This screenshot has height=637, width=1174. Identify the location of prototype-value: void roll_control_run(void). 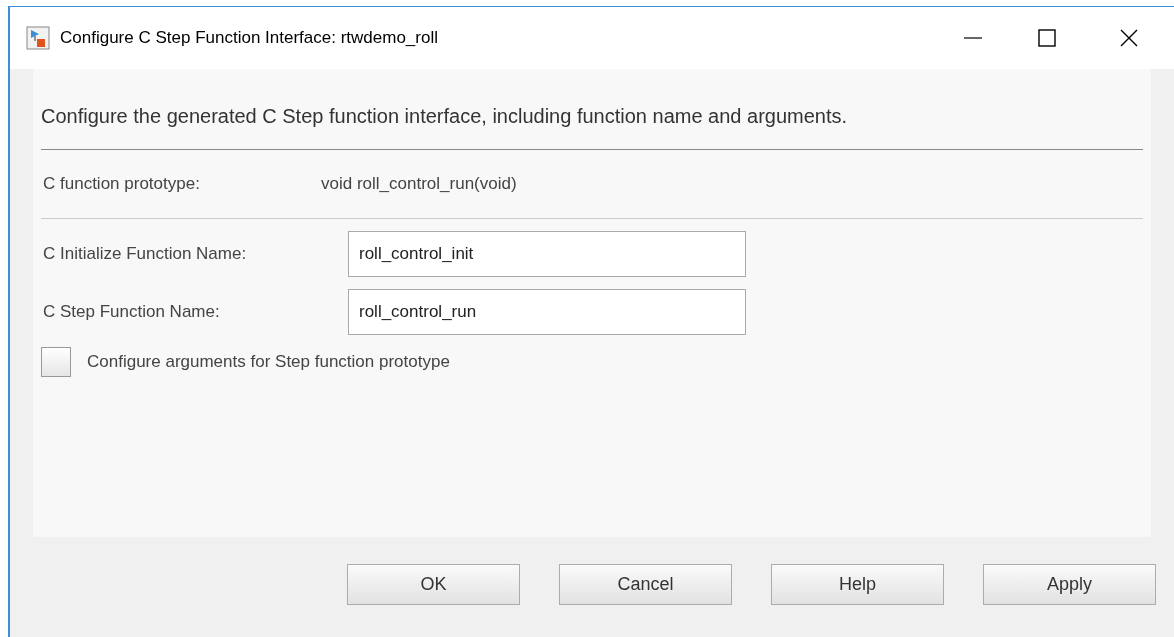
(419, 184).